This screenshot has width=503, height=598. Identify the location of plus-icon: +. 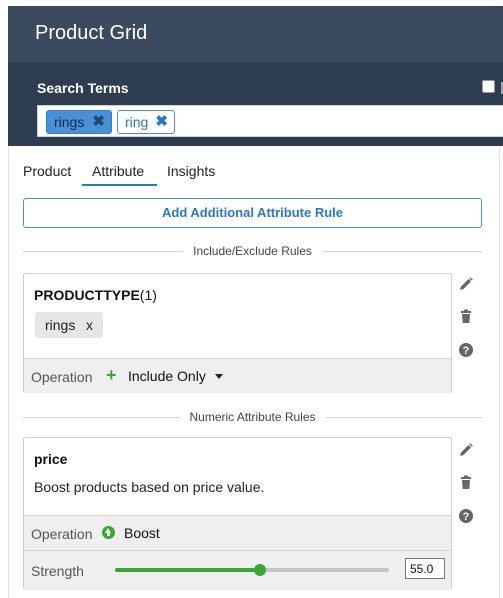
(111, 375).